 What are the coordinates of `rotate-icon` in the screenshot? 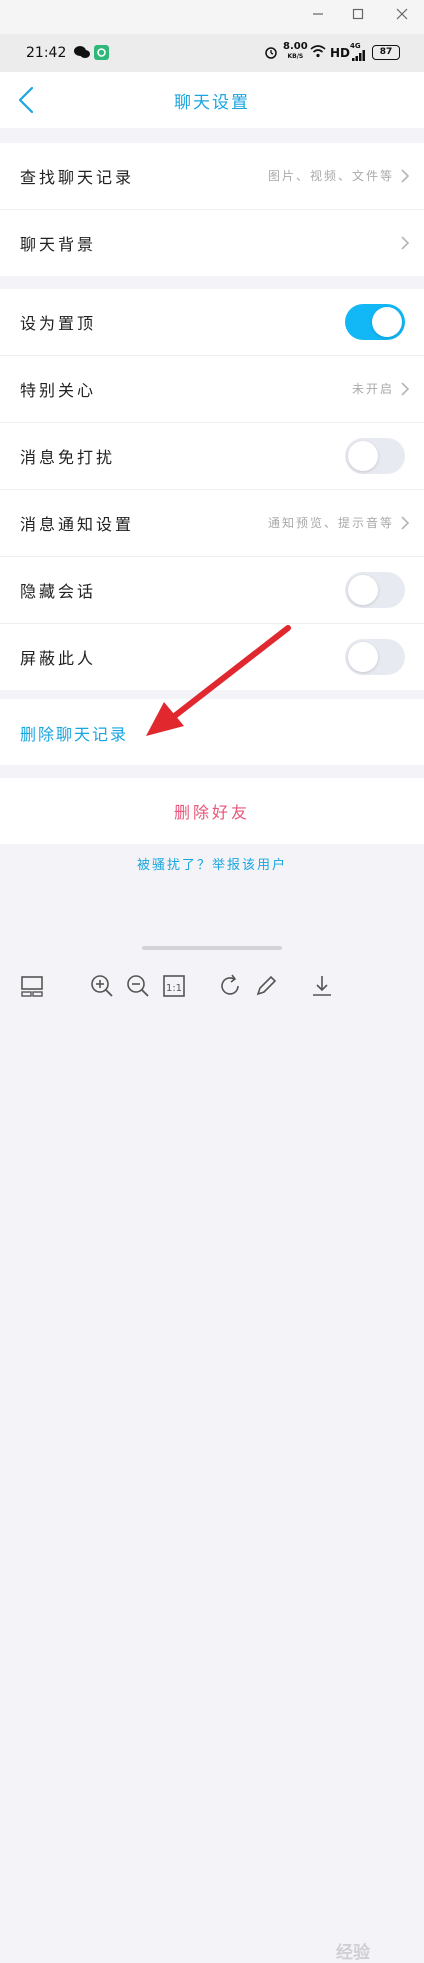 It's located at (230, 986).